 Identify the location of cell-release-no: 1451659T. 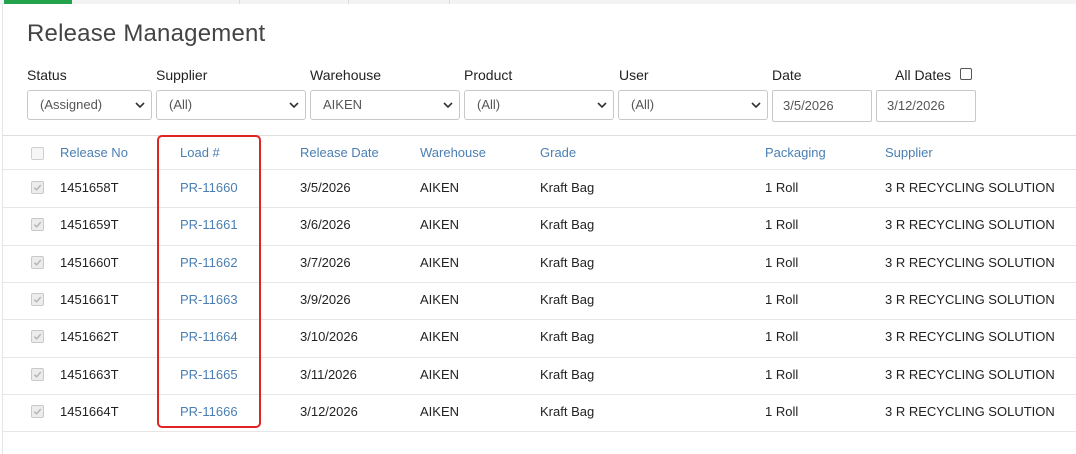
(89, 224).